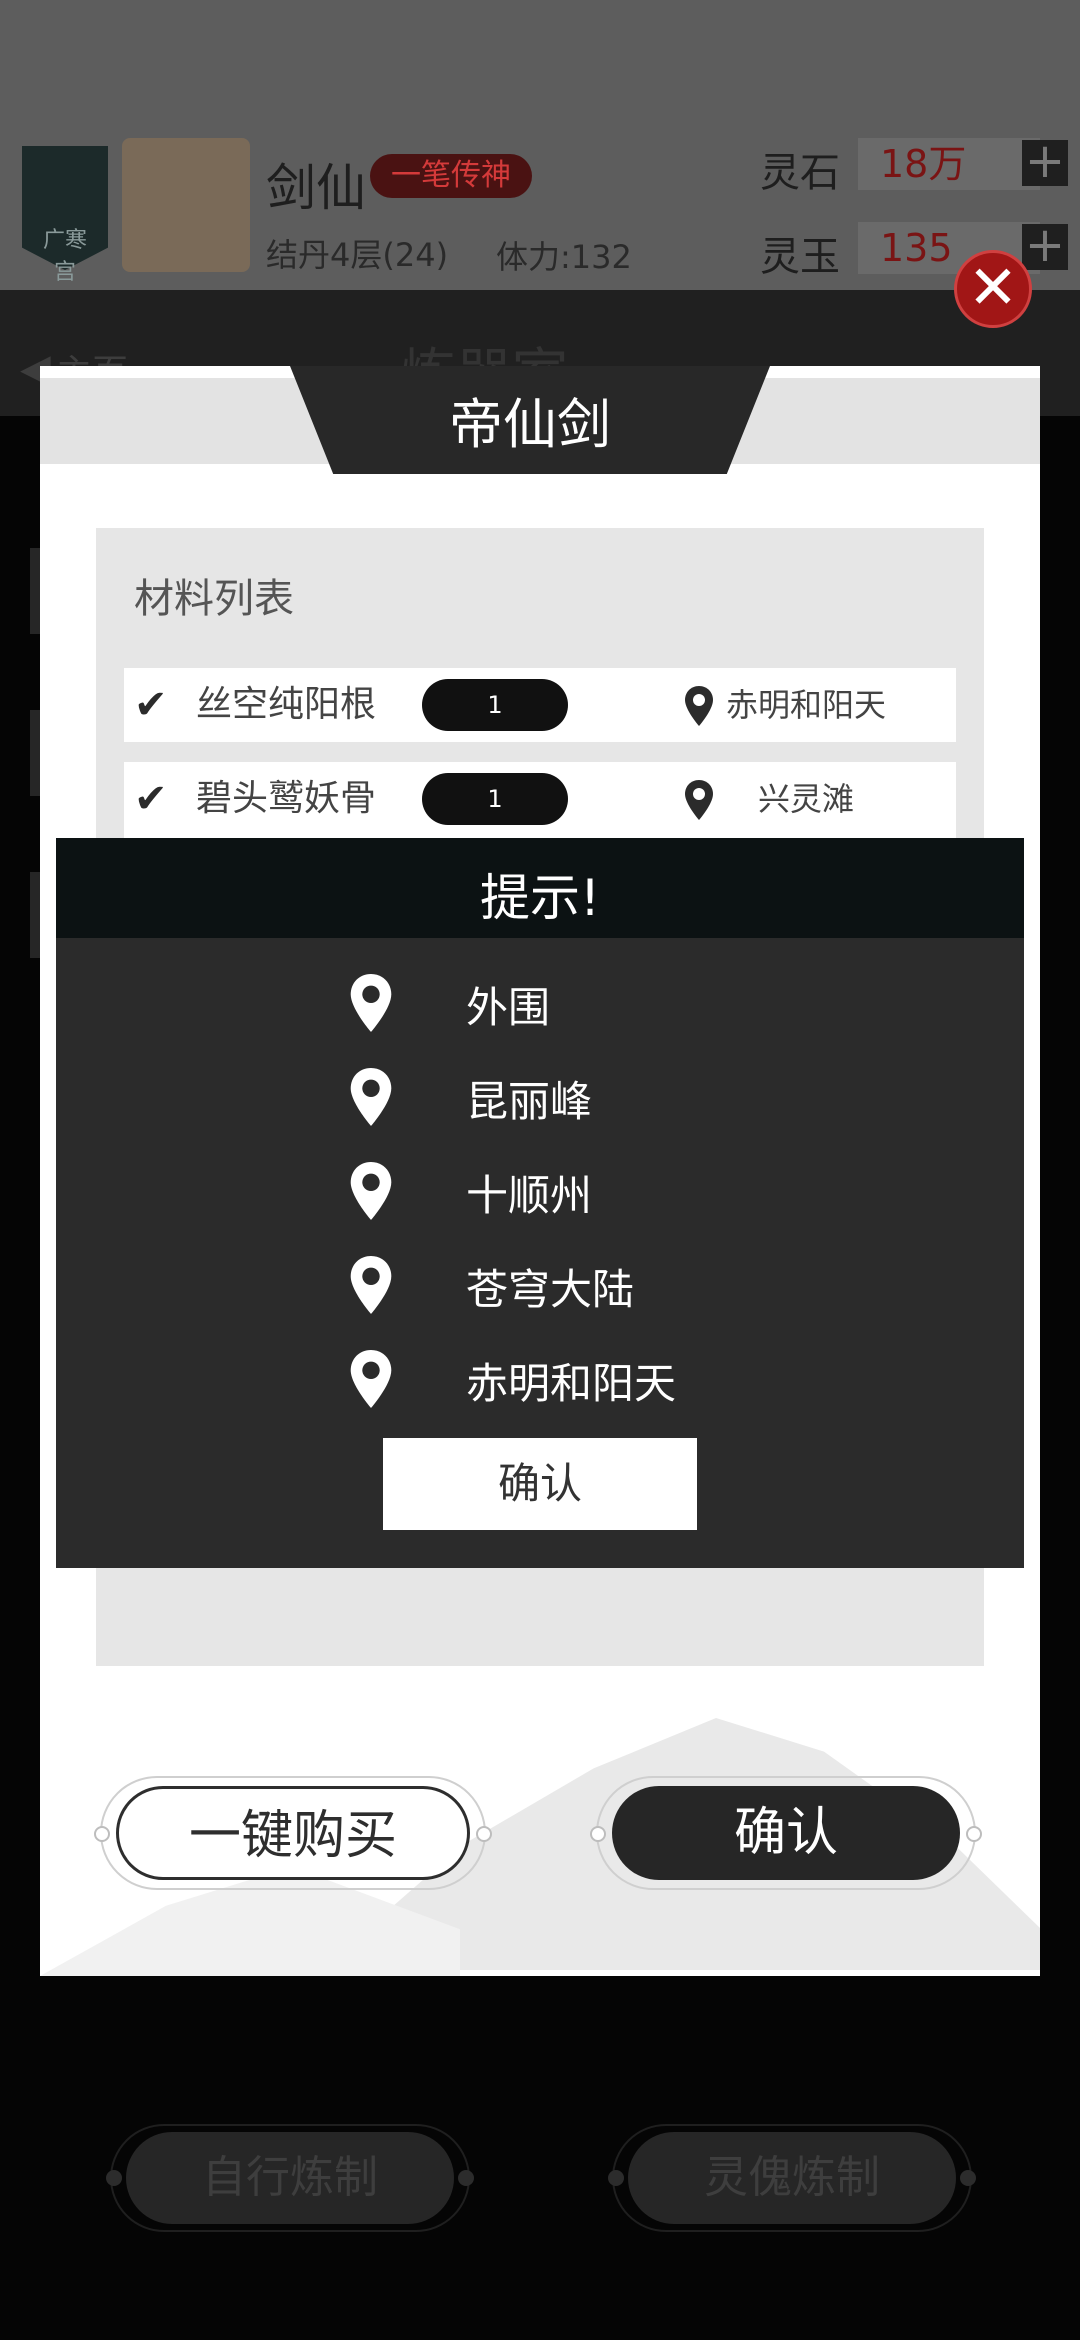 This screenshot has width=1080, height=2340. I want to click on currency-value-spirit-stone: 18万, so click(949, 164).